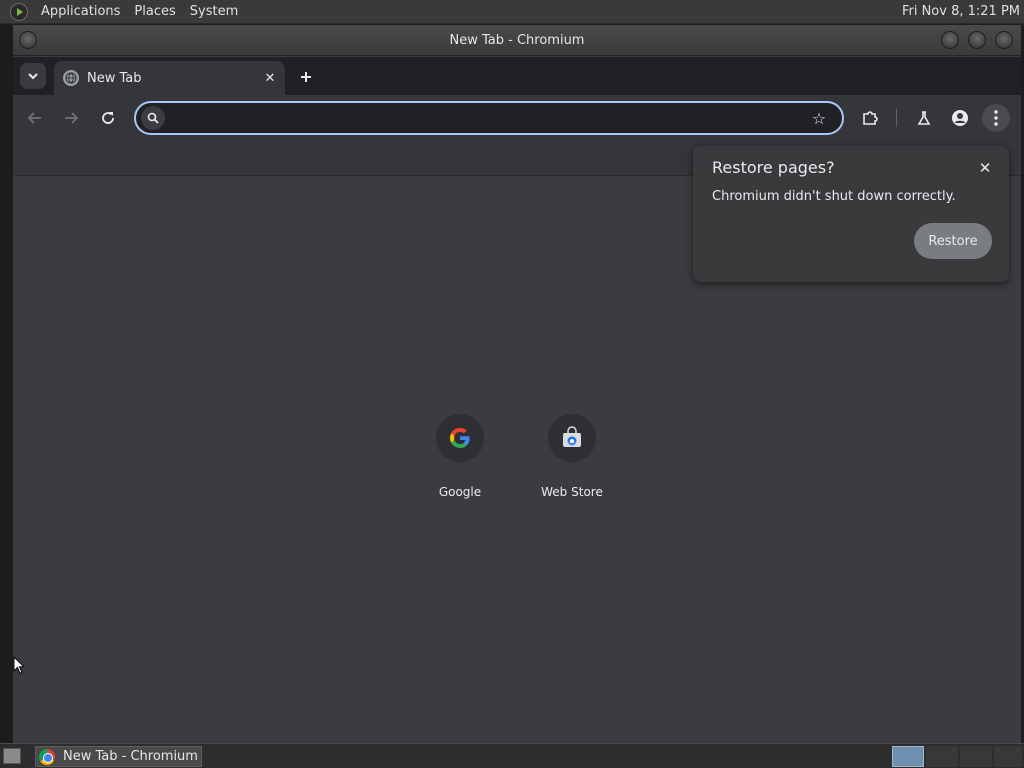 This screenshot has height=768, width=1024. I want to click on tab-title: New Tab, so click(114, 78).